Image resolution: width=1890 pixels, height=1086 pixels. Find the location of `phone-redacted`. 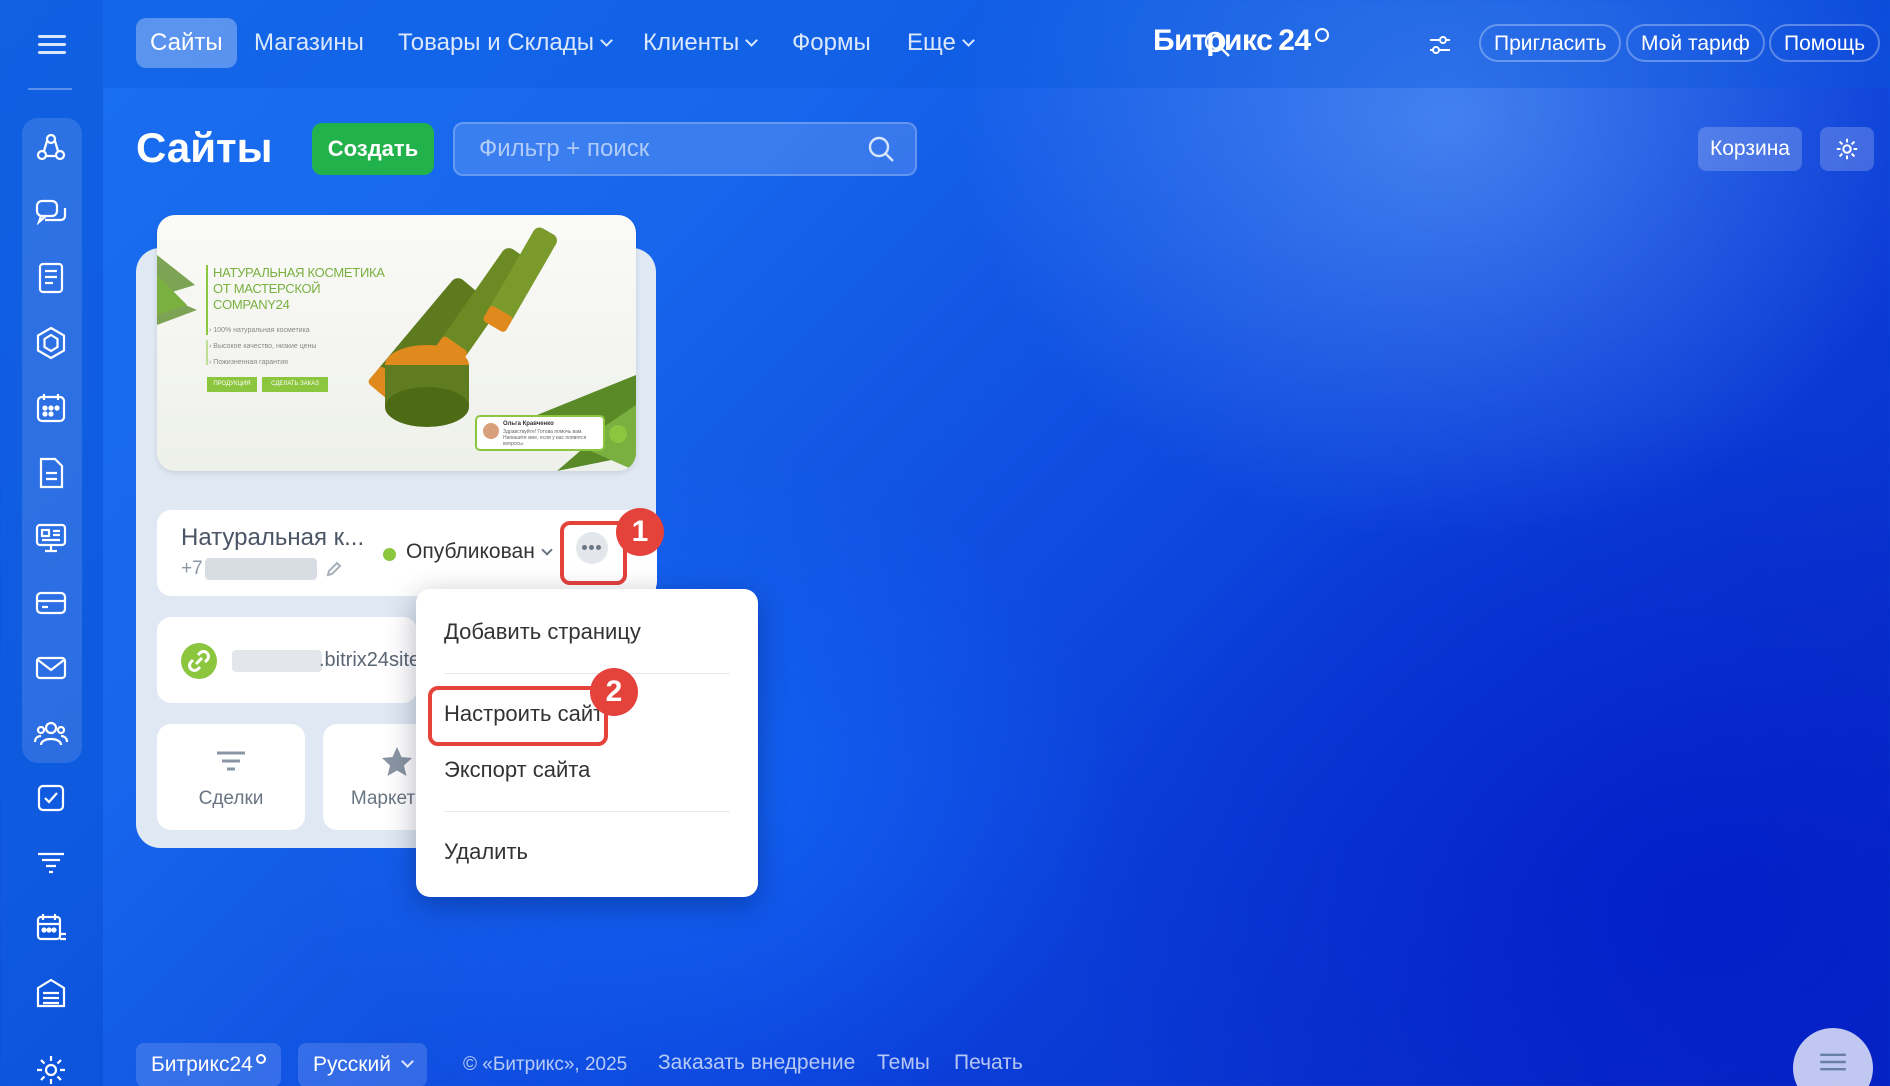

phone-redacted is located at coordinates (260, 569).